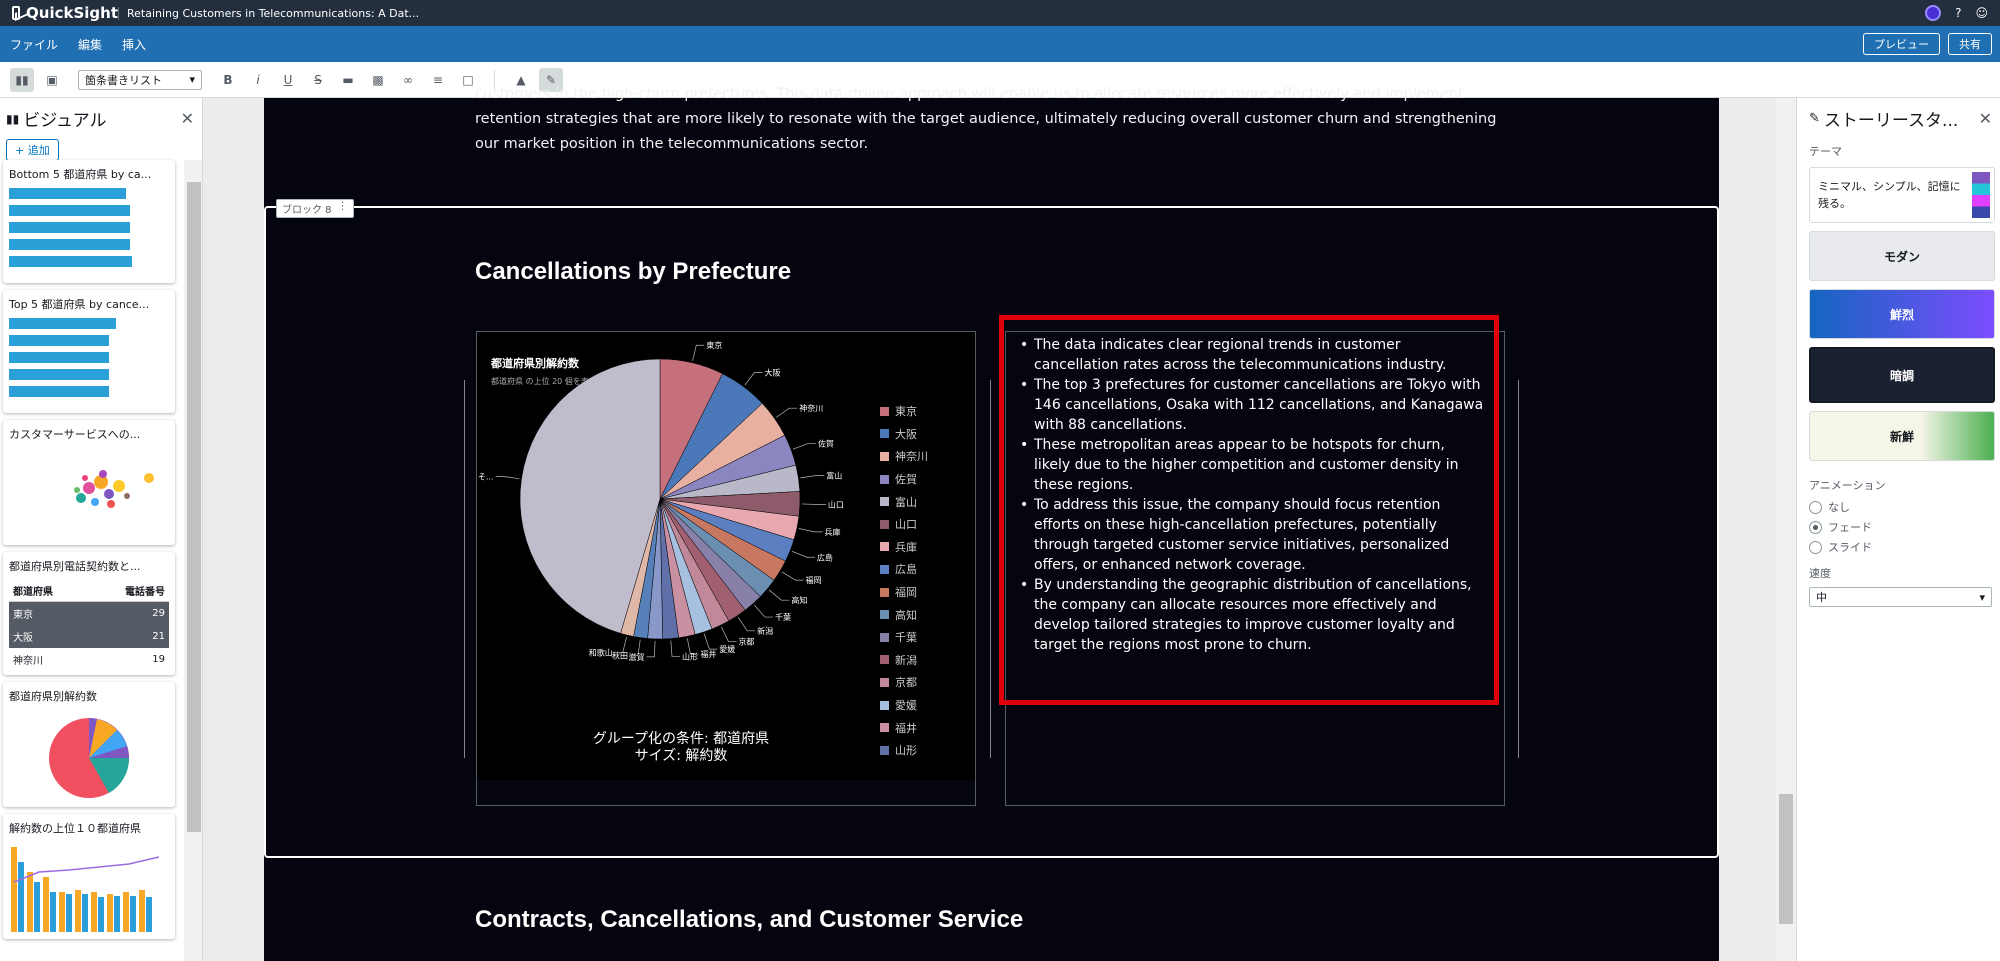  I want to click on image-icon: ▣, so click(52, 80).